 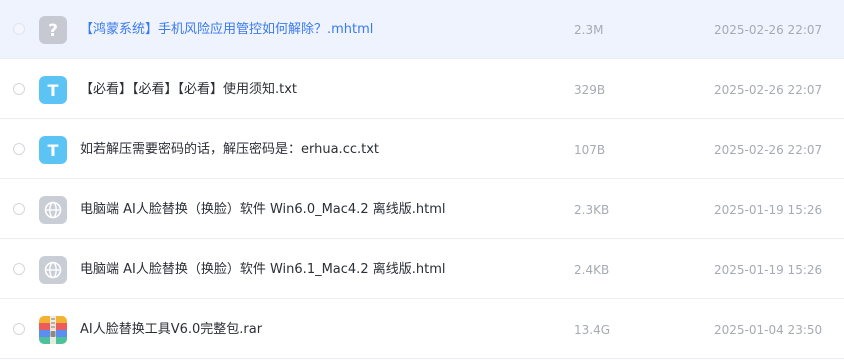 I want to click on archive-file-icon, so click(x=53, y=330).